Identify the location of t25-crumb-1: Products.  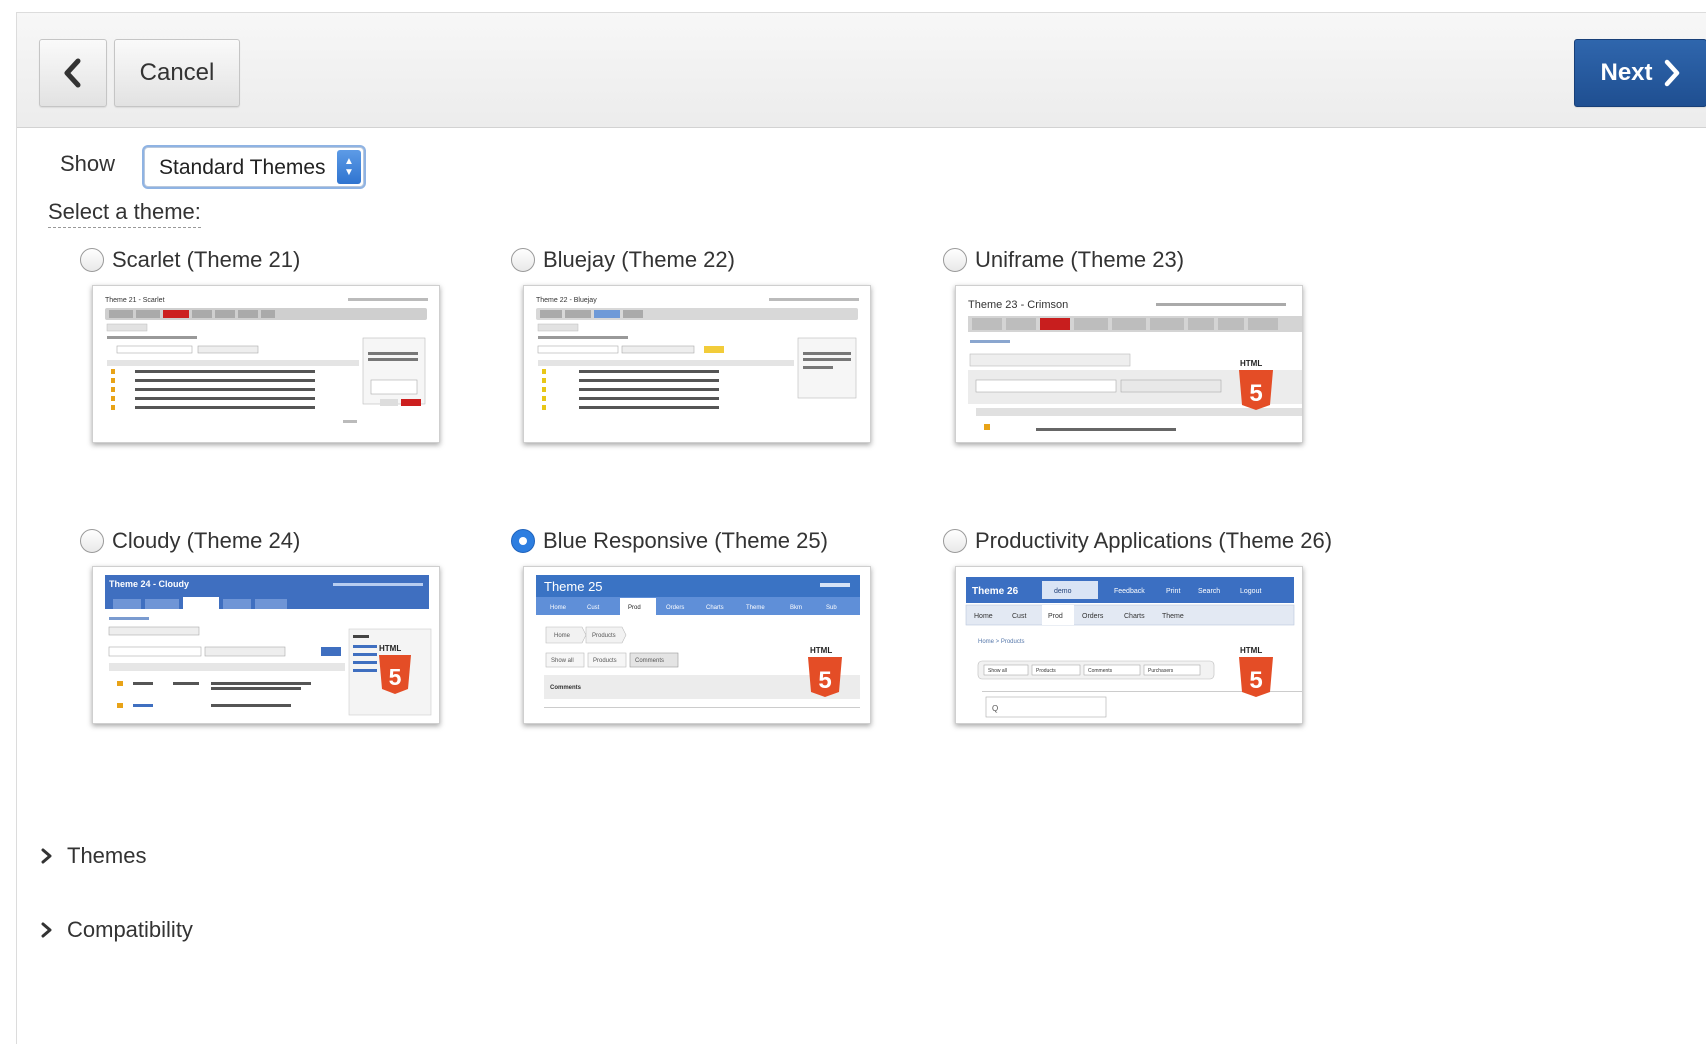
(604, 636).